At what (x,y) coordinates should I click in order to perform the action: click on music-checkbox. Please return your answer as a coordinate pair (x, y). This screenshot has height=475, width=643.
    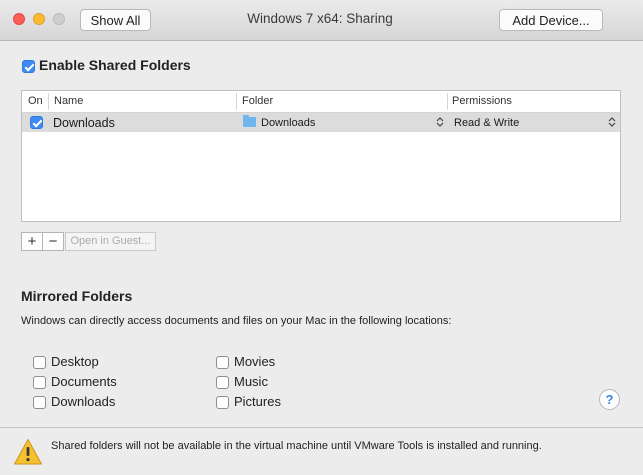
    Looking at the image, I should click on (222, 382).